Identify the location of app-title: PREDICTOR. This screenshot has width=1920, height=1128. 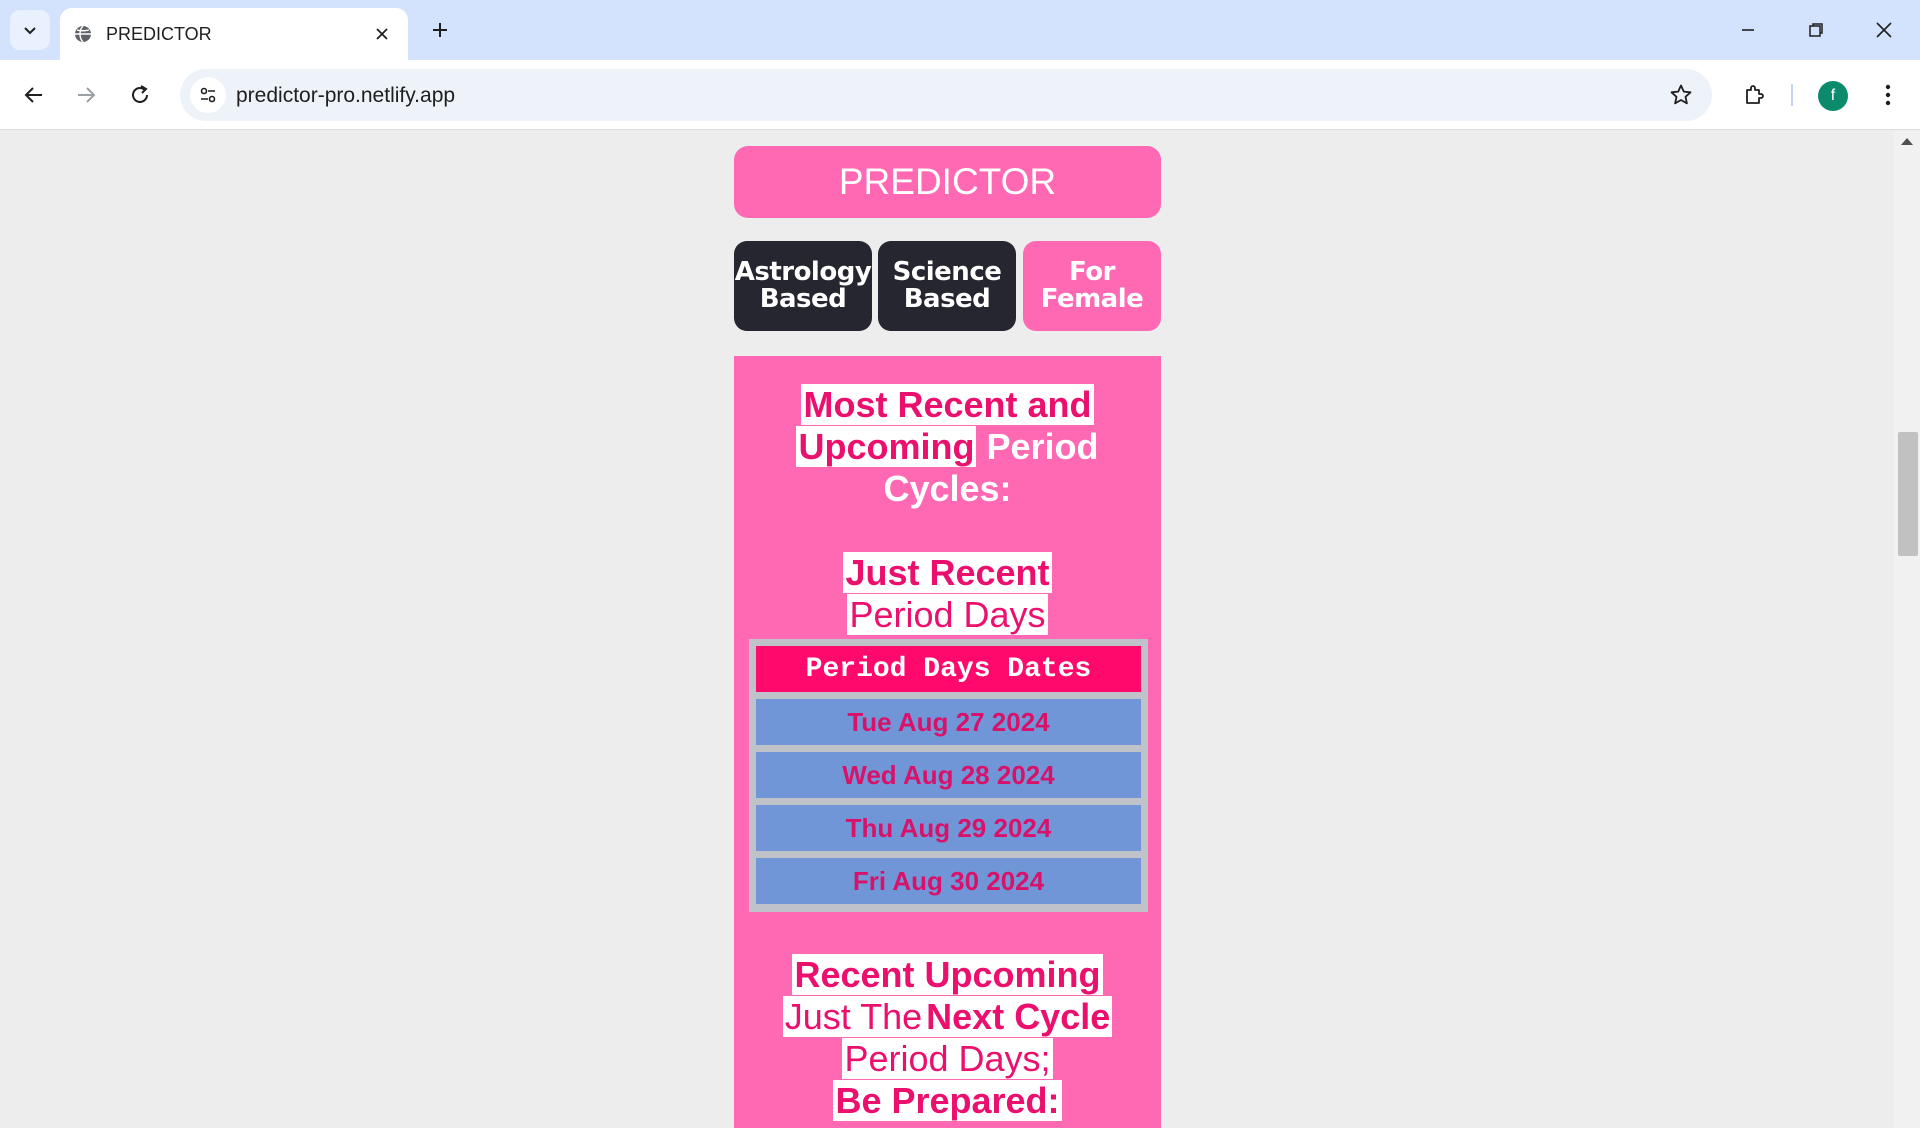
(947, 182).